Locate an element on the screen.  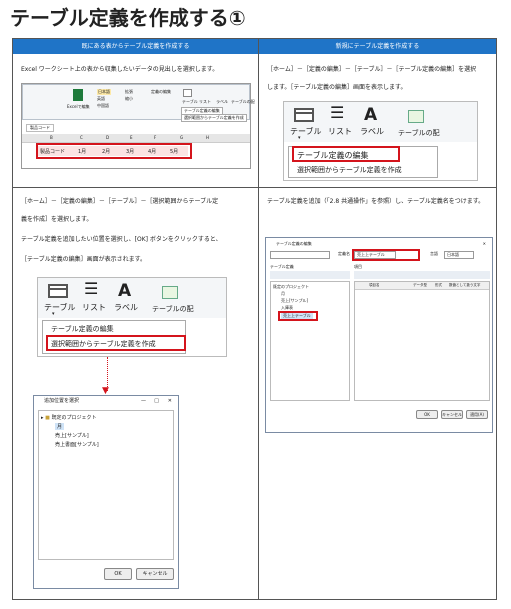
tree-item-sales: 売上[サンプル] is located at coordinates (294, 301).